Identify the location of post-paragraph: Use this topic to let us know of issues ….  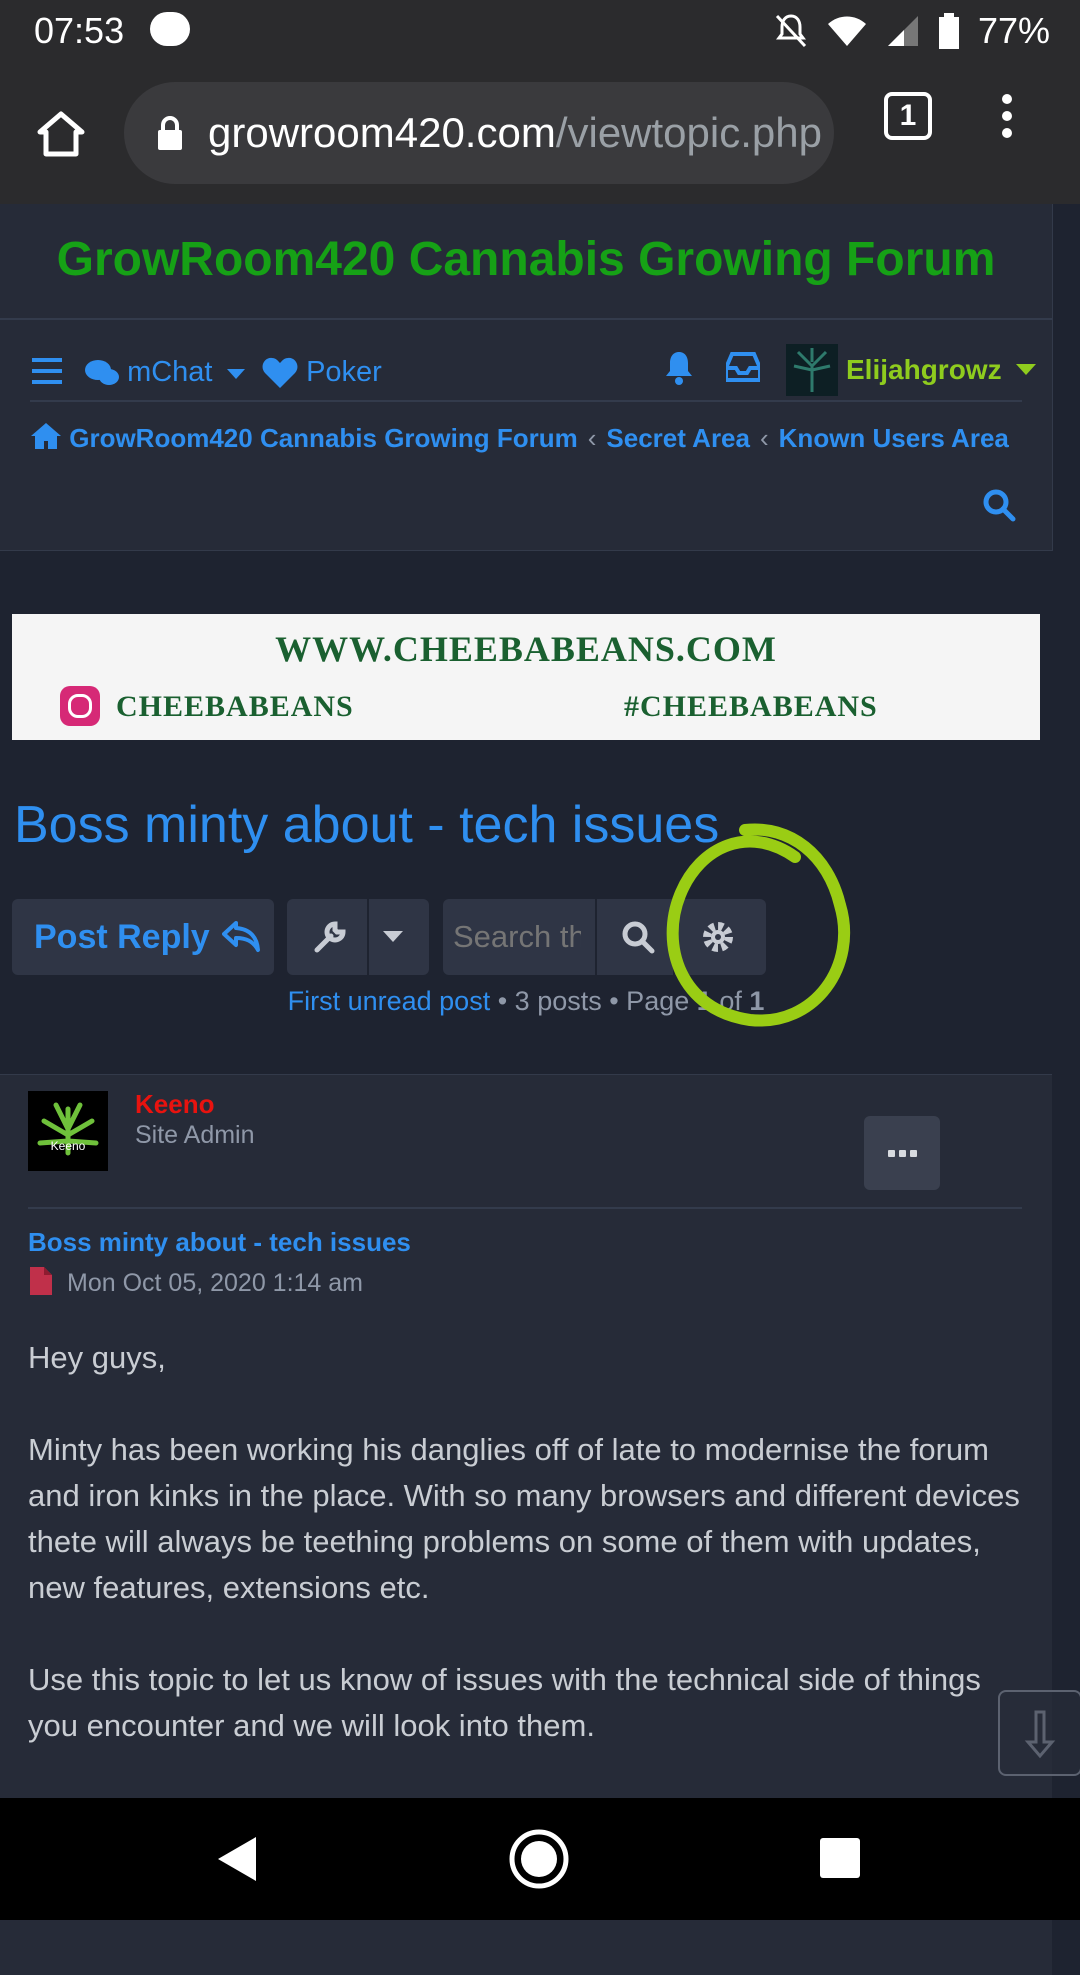
(504, 1702).